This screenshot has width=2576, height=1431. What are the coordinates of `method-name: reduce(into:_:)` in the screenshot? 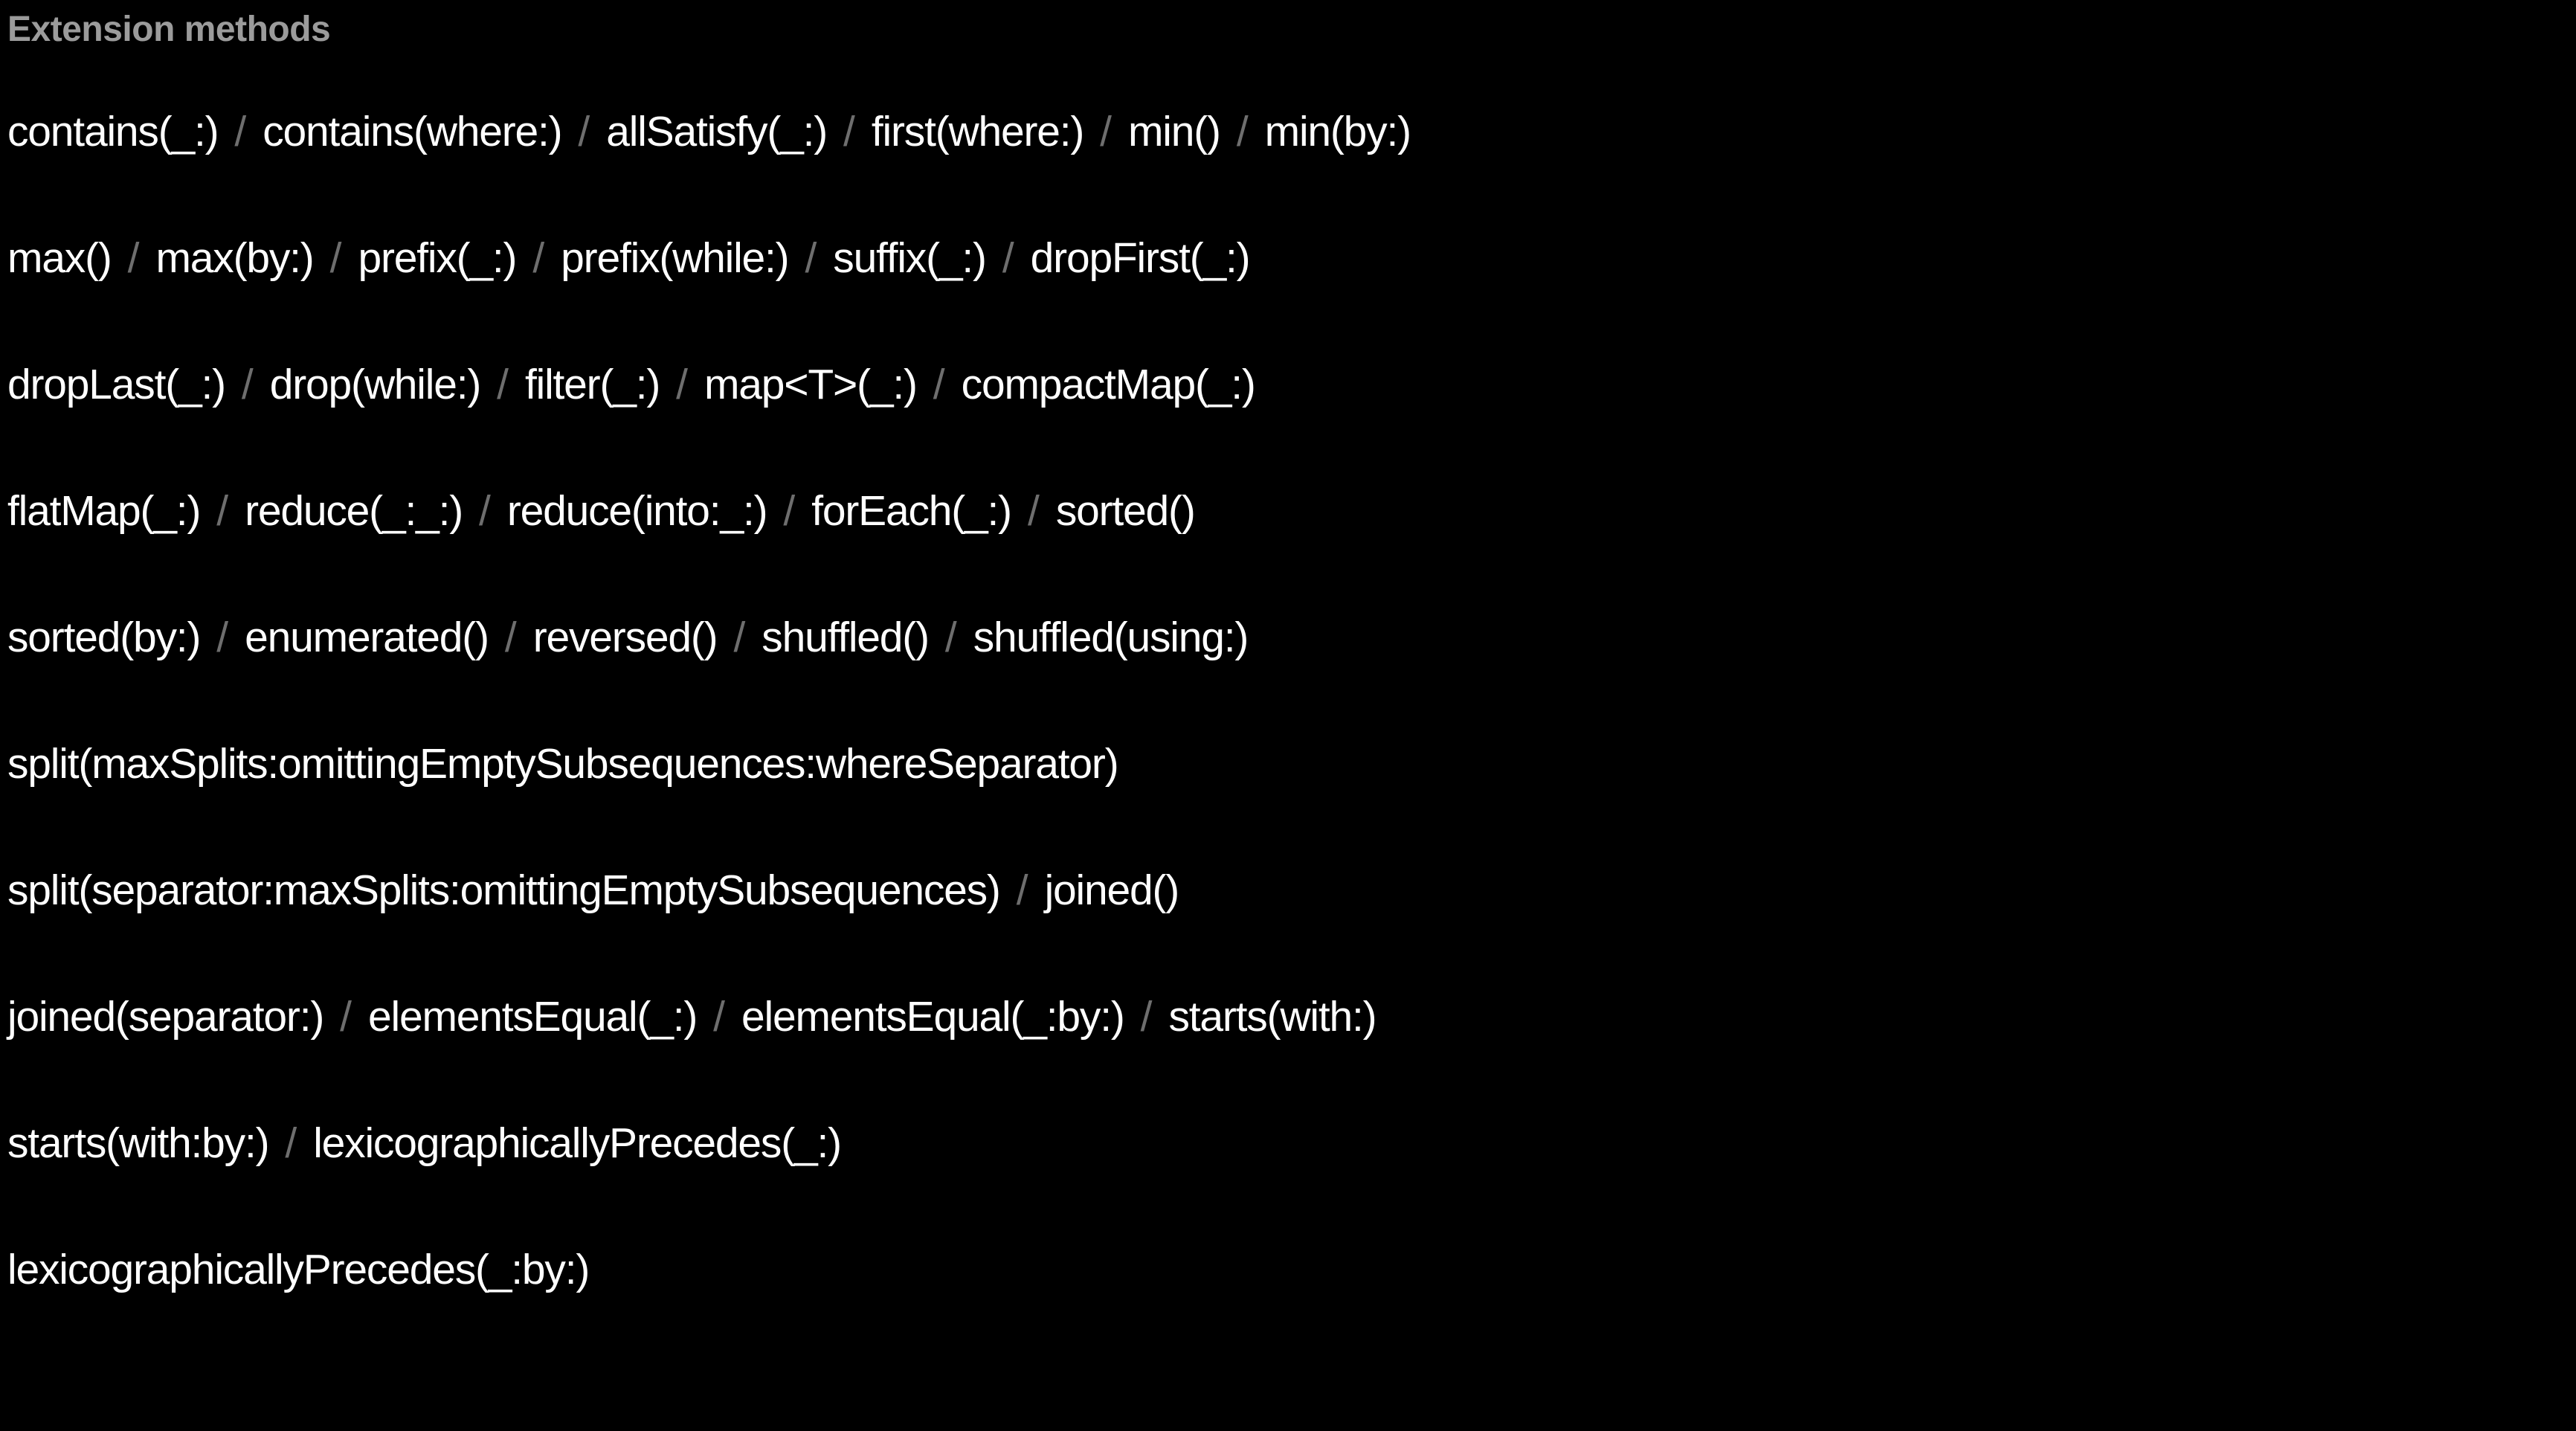 It's located at (637, 511).